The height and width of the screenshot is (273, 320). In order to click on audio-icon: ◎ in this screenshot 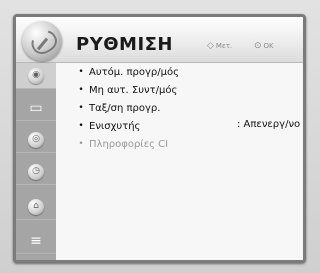, I will do `click(36, 139)`.